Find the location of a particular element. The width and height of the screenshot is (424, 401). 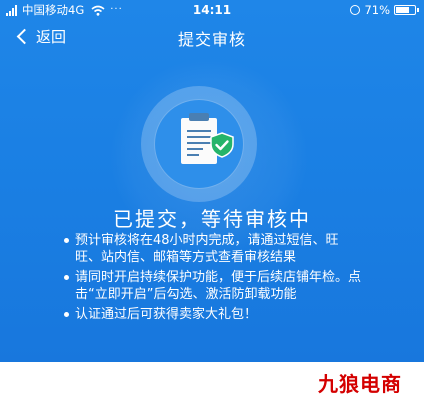

watermark: 九狼电商 is located at coordinates (360, 384).